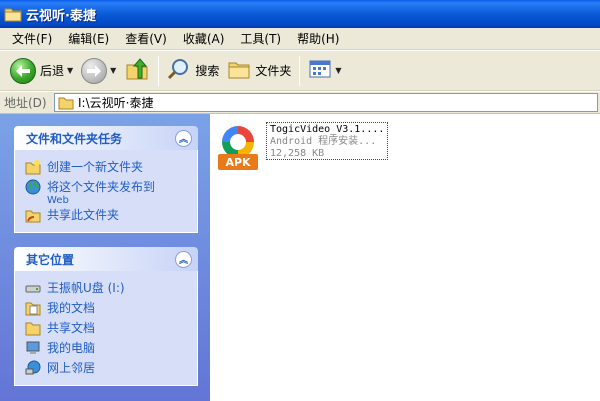 The image size is (600, 401). Describe the element at coordinates (71, 308) in the screenshot. I see `place-label: 我的文档` at that location.